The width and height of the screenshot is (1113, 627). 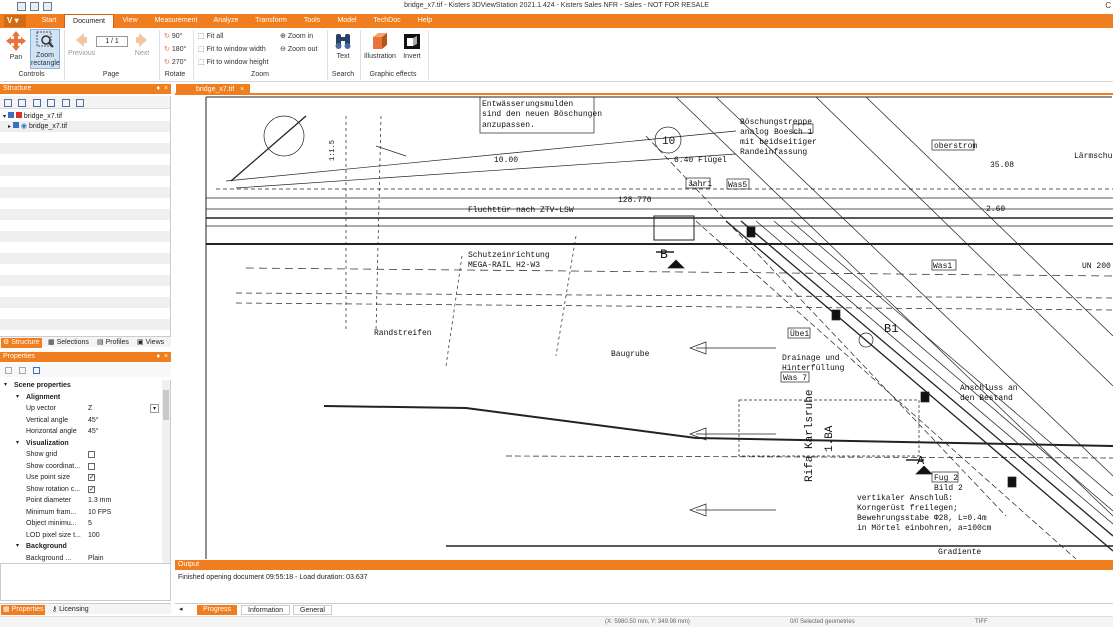 What do you see at coordinates (425, 21) in the screenshot?
I see `tab-help: Help` at bounding box center [425, 21].